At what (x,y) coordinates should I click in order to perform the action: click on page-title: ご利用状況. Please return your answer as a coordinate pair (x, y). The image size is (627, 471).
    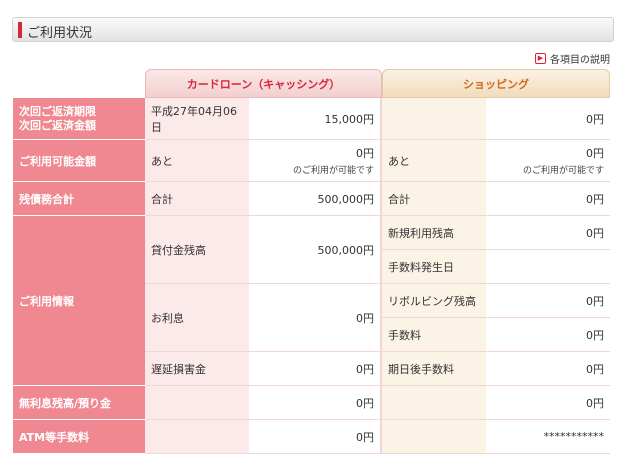
    Looking at the image, I should click on (60, 33).